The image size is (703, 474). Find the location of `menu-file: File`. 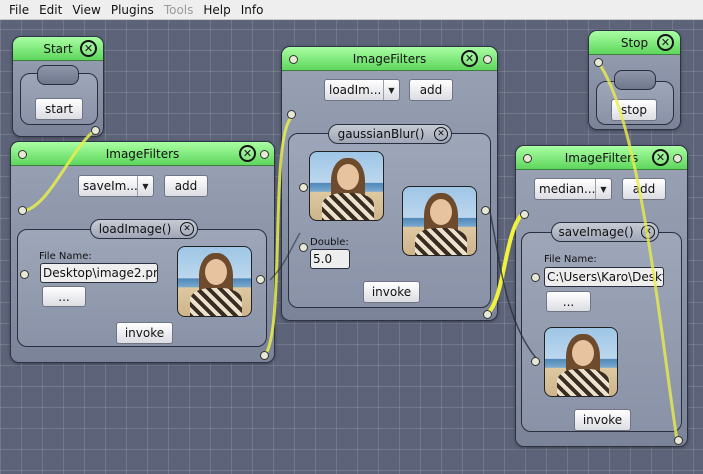

menu-file: File is located at coordinates (19, 10).